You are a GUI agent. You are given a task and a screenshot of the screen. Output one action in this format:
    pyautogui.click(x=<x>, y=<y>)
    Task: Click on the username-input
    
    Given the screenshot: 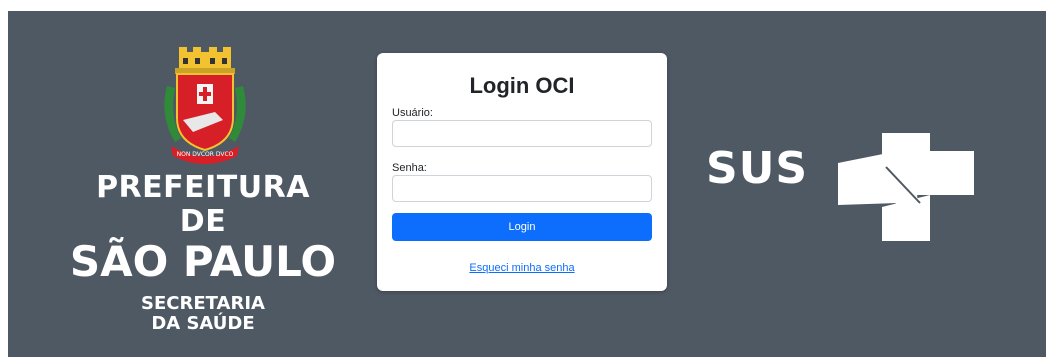 What is the action you would take?
    pyautogui.click(x=522, y=133)
    